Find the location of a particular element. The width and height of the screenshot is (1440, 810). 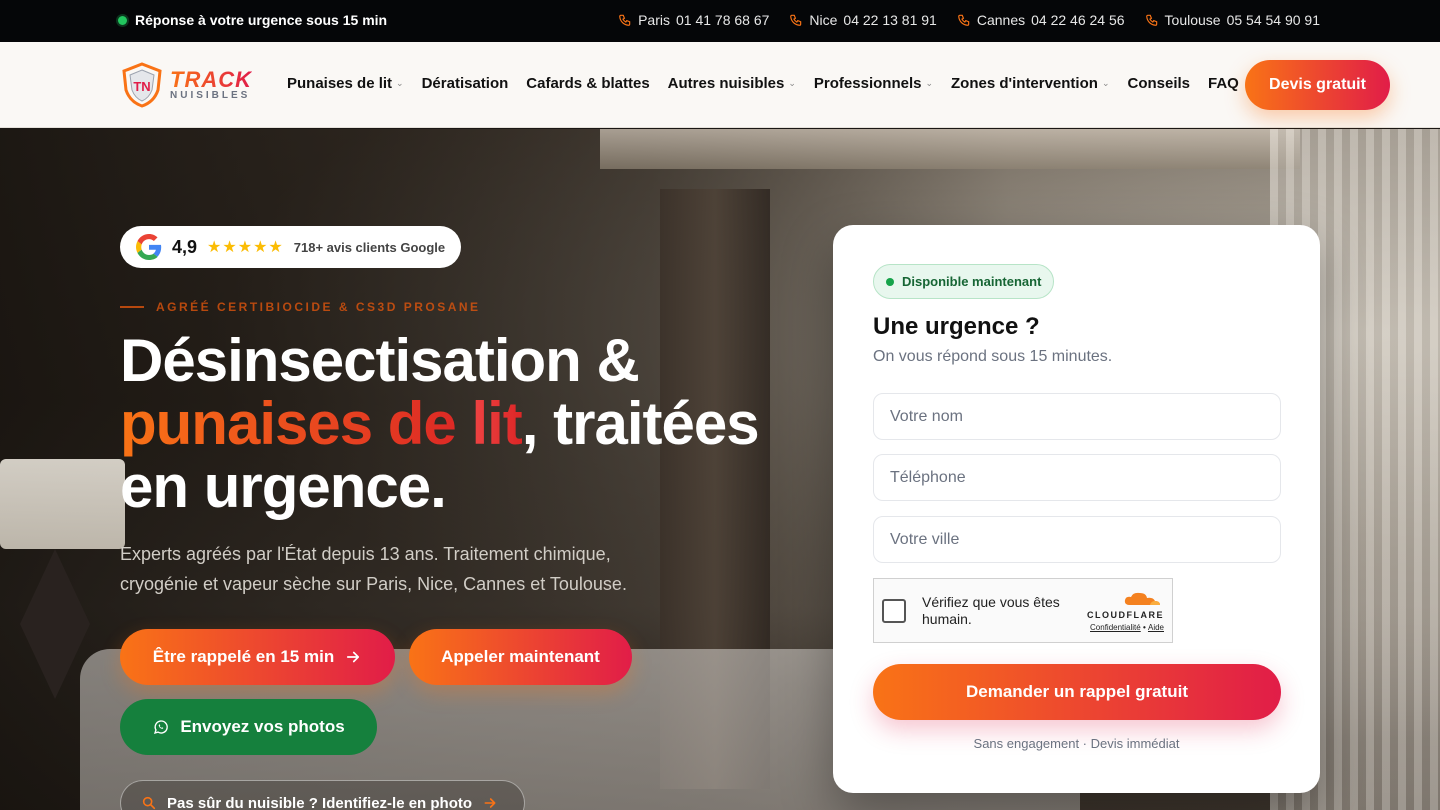

rating-stars: ★★★★★ is located at coordinates (245, 247).